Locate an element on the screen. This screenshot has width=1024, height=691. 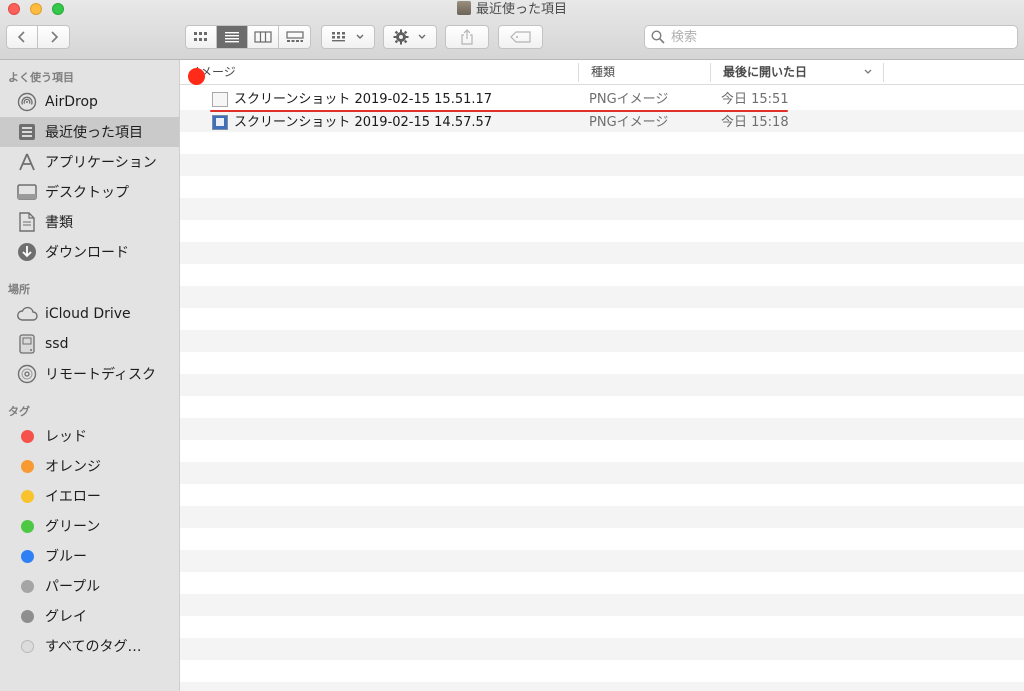
sidebar-item-label: グレイ is located at coordinates (66, 617).